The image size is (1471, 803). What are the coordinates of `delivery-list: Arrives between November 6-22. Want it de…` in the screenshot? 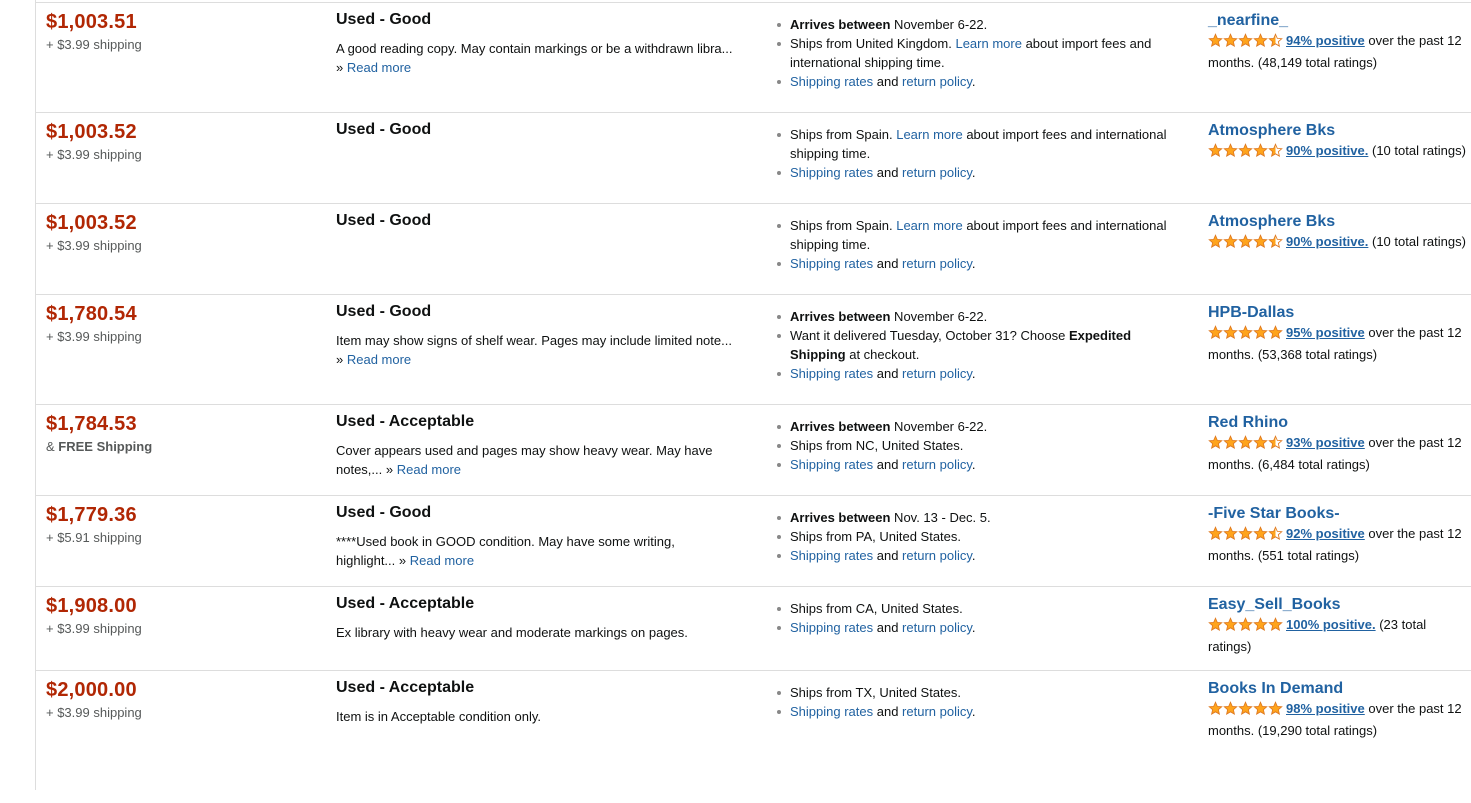 It's located at (974, 345).